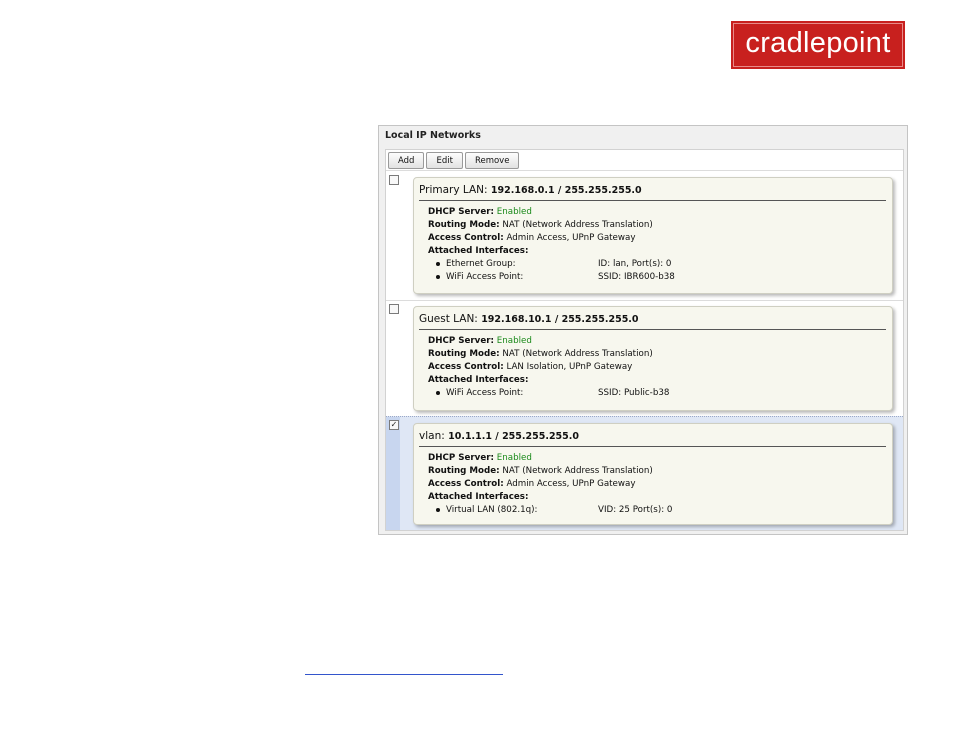 The image size is (954, 737). What do you see at coordinates (444, 160) in the screenshot?
I see `edit-button: Edit` at bounding box center [444, 160].